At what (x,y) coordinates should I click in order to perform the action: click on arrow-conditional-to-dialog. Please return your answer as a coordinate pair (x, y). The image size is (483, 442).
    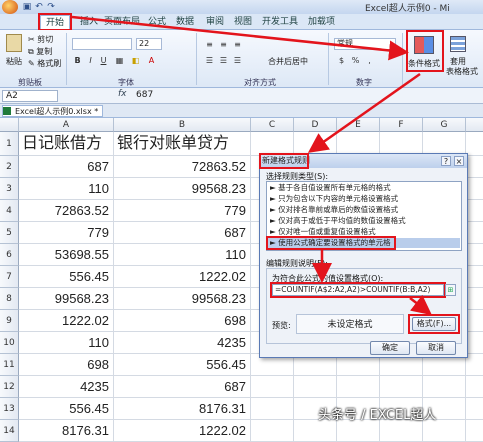
    Looking at the image, I should click on (364, 112).